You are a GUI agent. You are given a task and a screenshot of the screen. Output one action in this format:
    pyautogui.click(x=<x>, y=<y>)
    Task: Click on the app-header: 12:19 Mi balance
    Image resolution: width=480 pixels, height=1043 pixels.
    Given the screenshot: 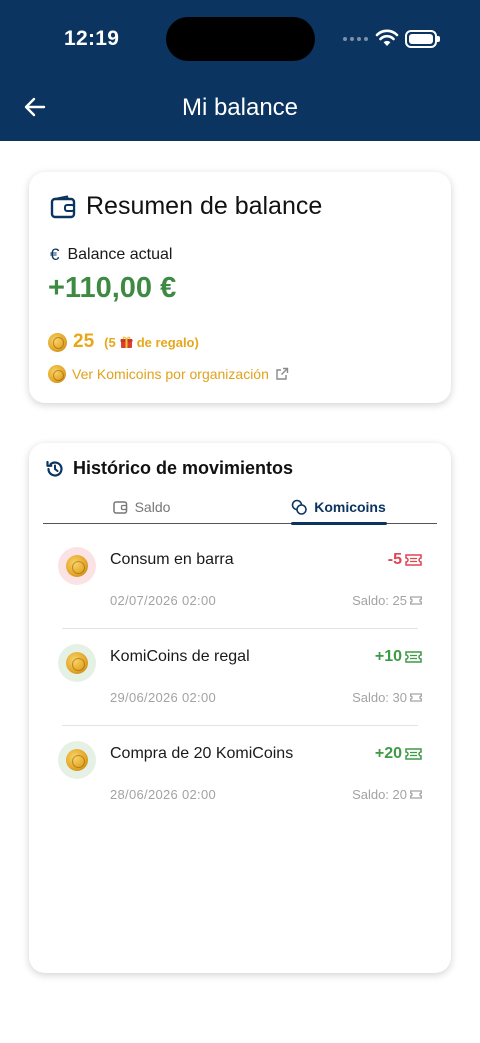 What is the action you would take?
    pyautogui.click(x=240, y=70)
    